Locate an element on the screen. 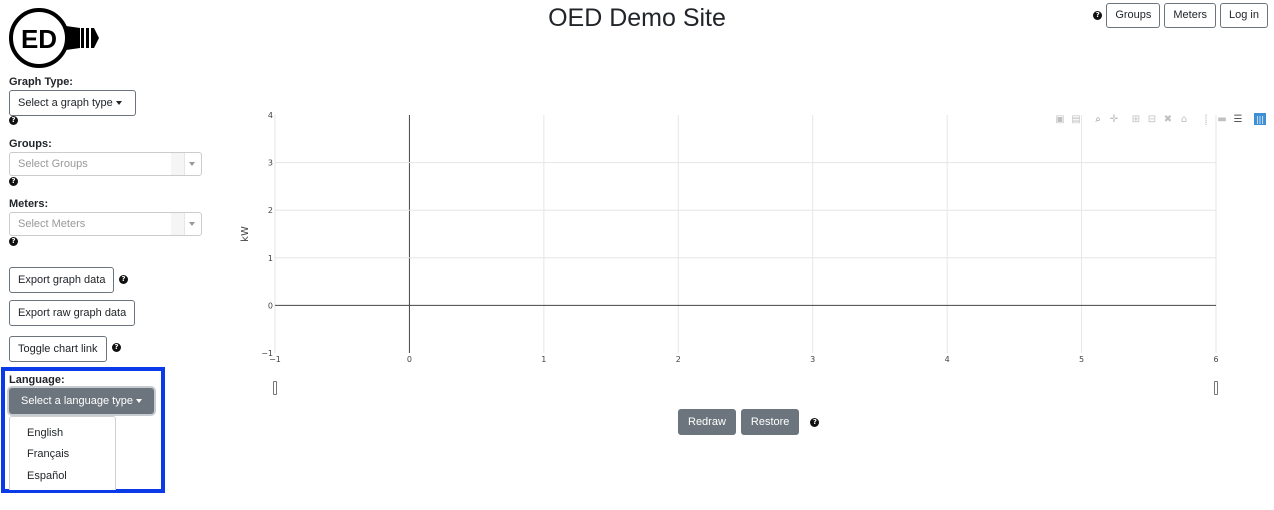 The height and width of the screenshot is (510, 1274). x-tick-label: 2 is located at coordinates (678, 359).